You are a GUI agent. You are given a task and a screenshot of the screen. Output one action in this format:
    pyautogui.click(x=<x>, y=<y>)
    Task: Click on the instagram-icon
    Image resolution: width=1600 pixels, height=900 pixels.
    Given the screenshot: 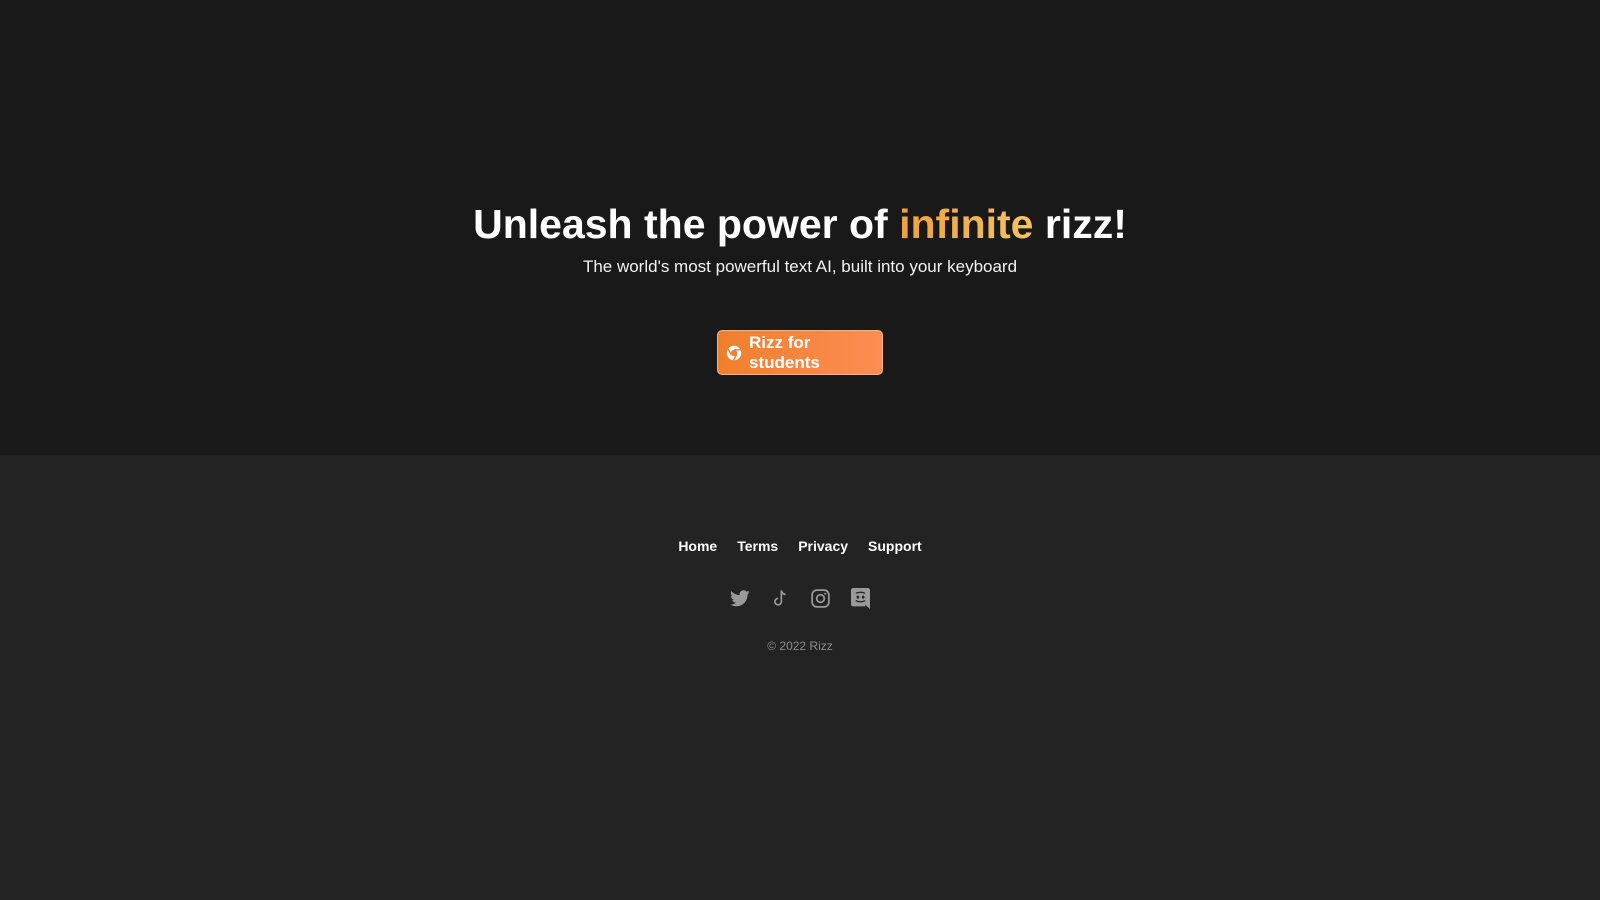 What is the action you would take?
    pyautogui.click(x=820, y=598)
    